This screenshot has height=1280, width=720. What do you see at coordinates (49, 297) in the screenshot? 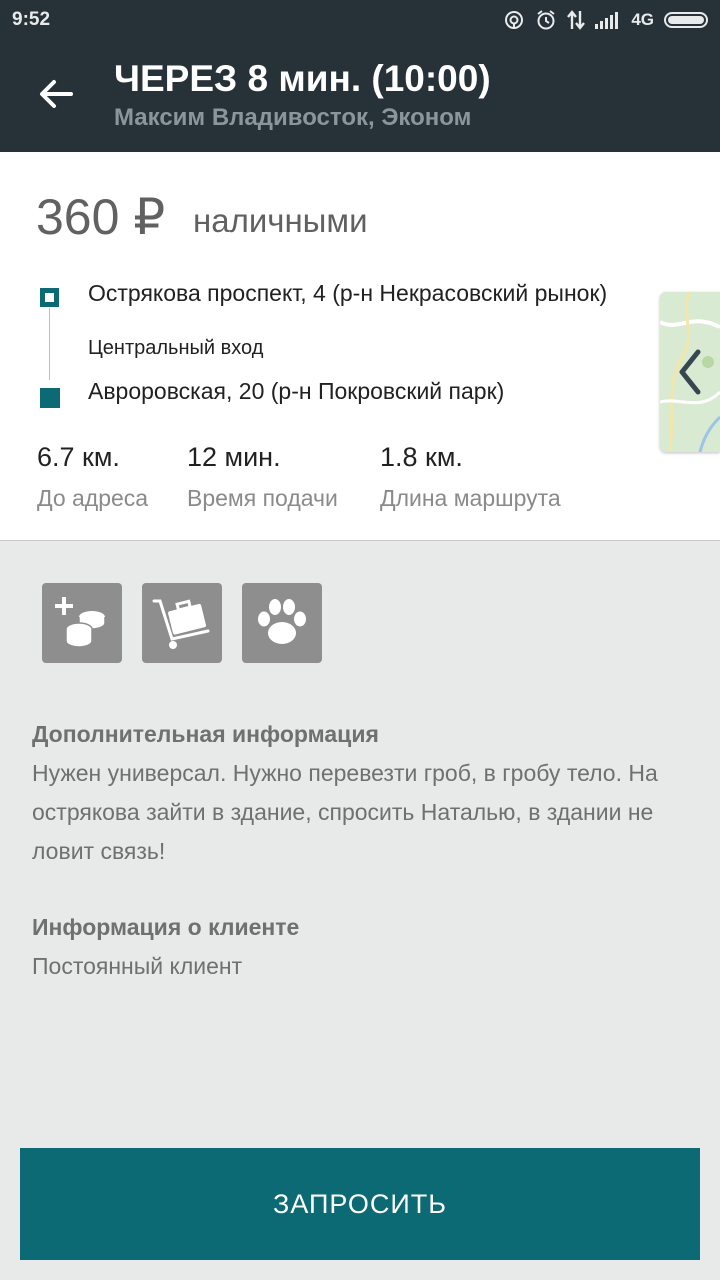
I see `pickup-marker-icon` at bounding box center [49, 297].